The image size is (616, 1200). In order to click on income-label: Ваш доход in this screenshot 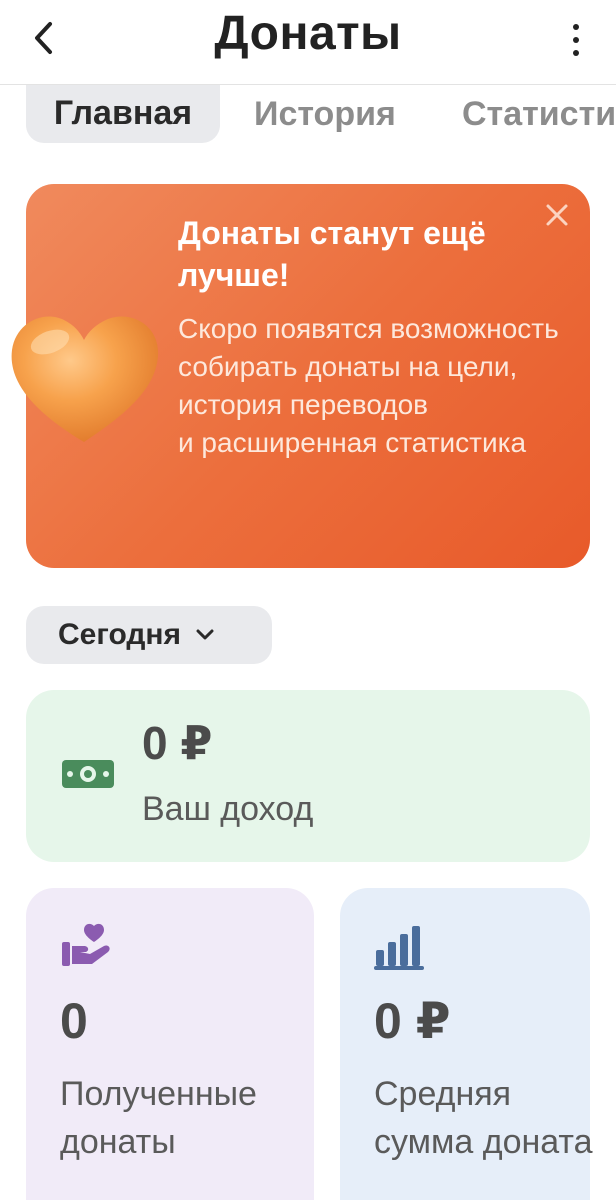, I will do `click(228, 809)`.